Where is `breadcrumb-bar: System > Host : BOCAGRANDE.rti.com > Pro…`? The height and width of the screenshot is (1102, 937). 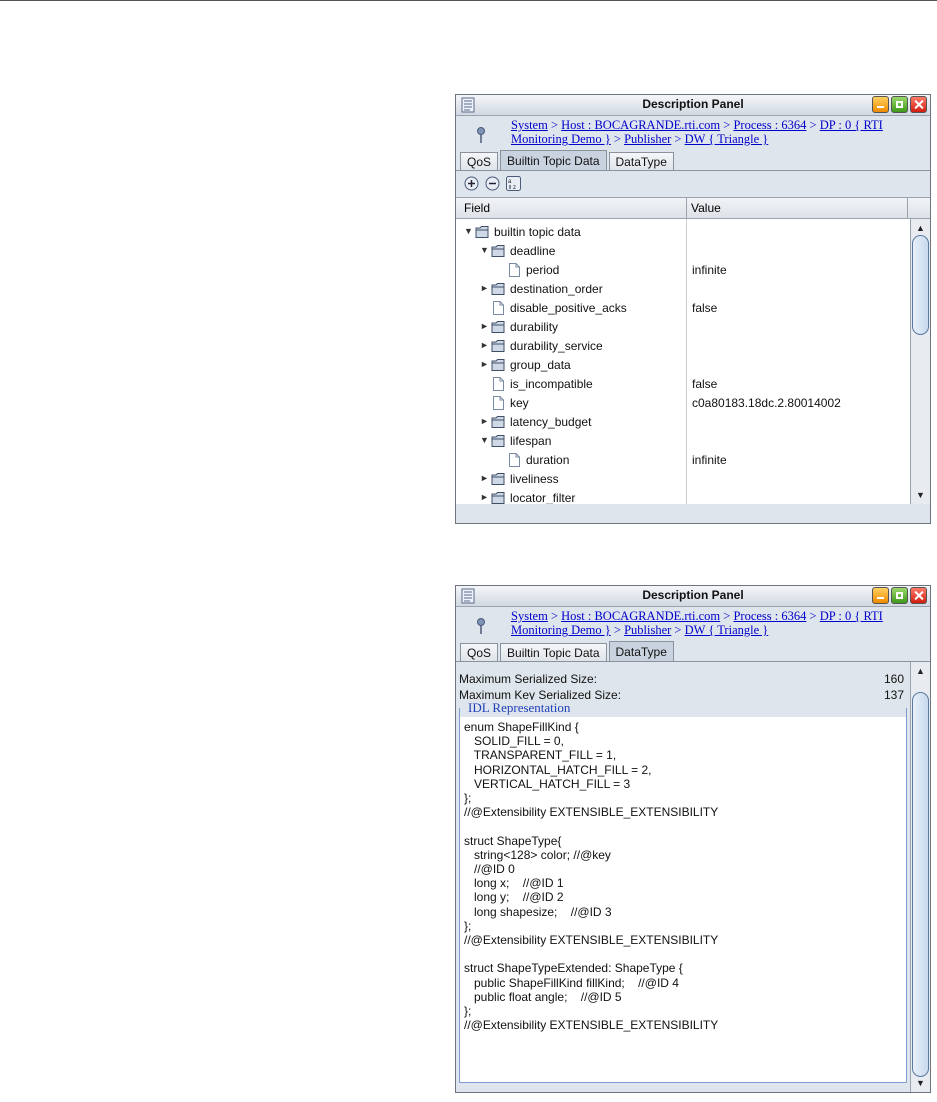
breadcrumb-bar: System > Host : BOCAGRANDE.rti.com > Pro… is located at coordinates (693, 624).